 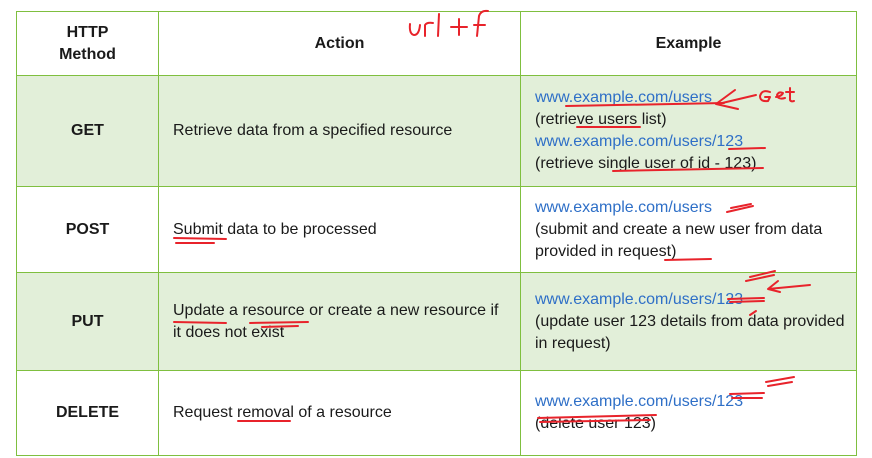 I want to click on header-example: Example, so click(x=688, y=43).